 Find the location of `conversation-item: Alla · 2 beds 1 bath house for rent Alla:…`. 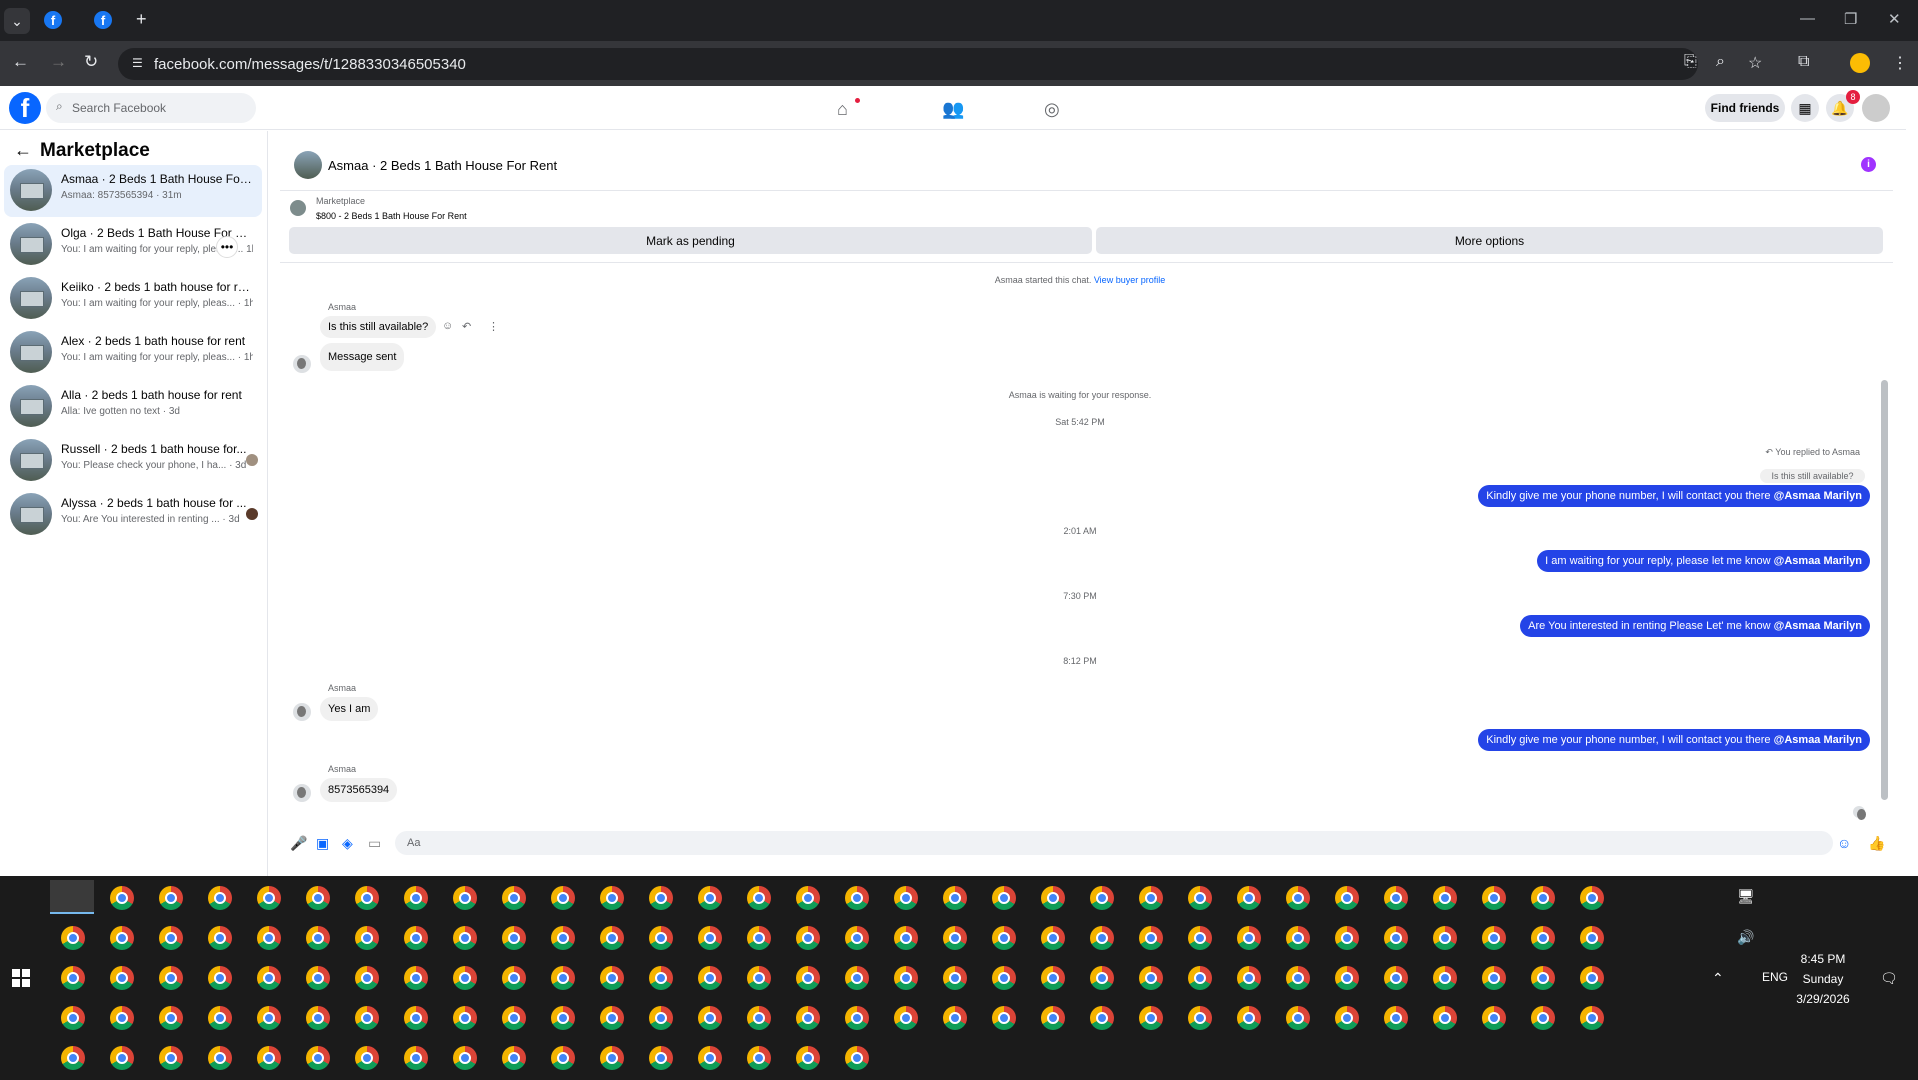

conversation-item: Alla · 2 beds 1 bath house for rent Alla:… is located at coordinates (133, 407).